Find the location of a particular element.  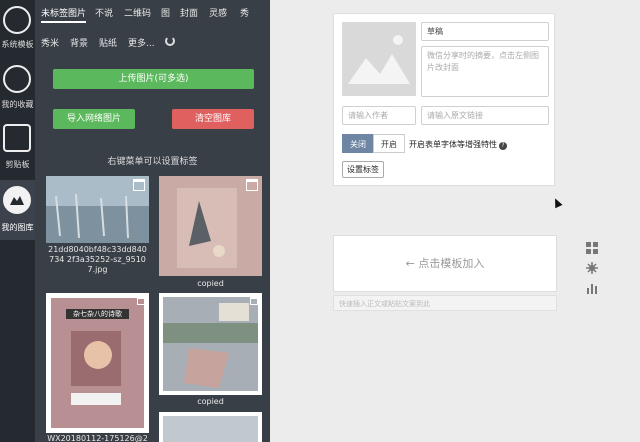

rail-label: 剪贴板 is located at coordinates (17, 164).